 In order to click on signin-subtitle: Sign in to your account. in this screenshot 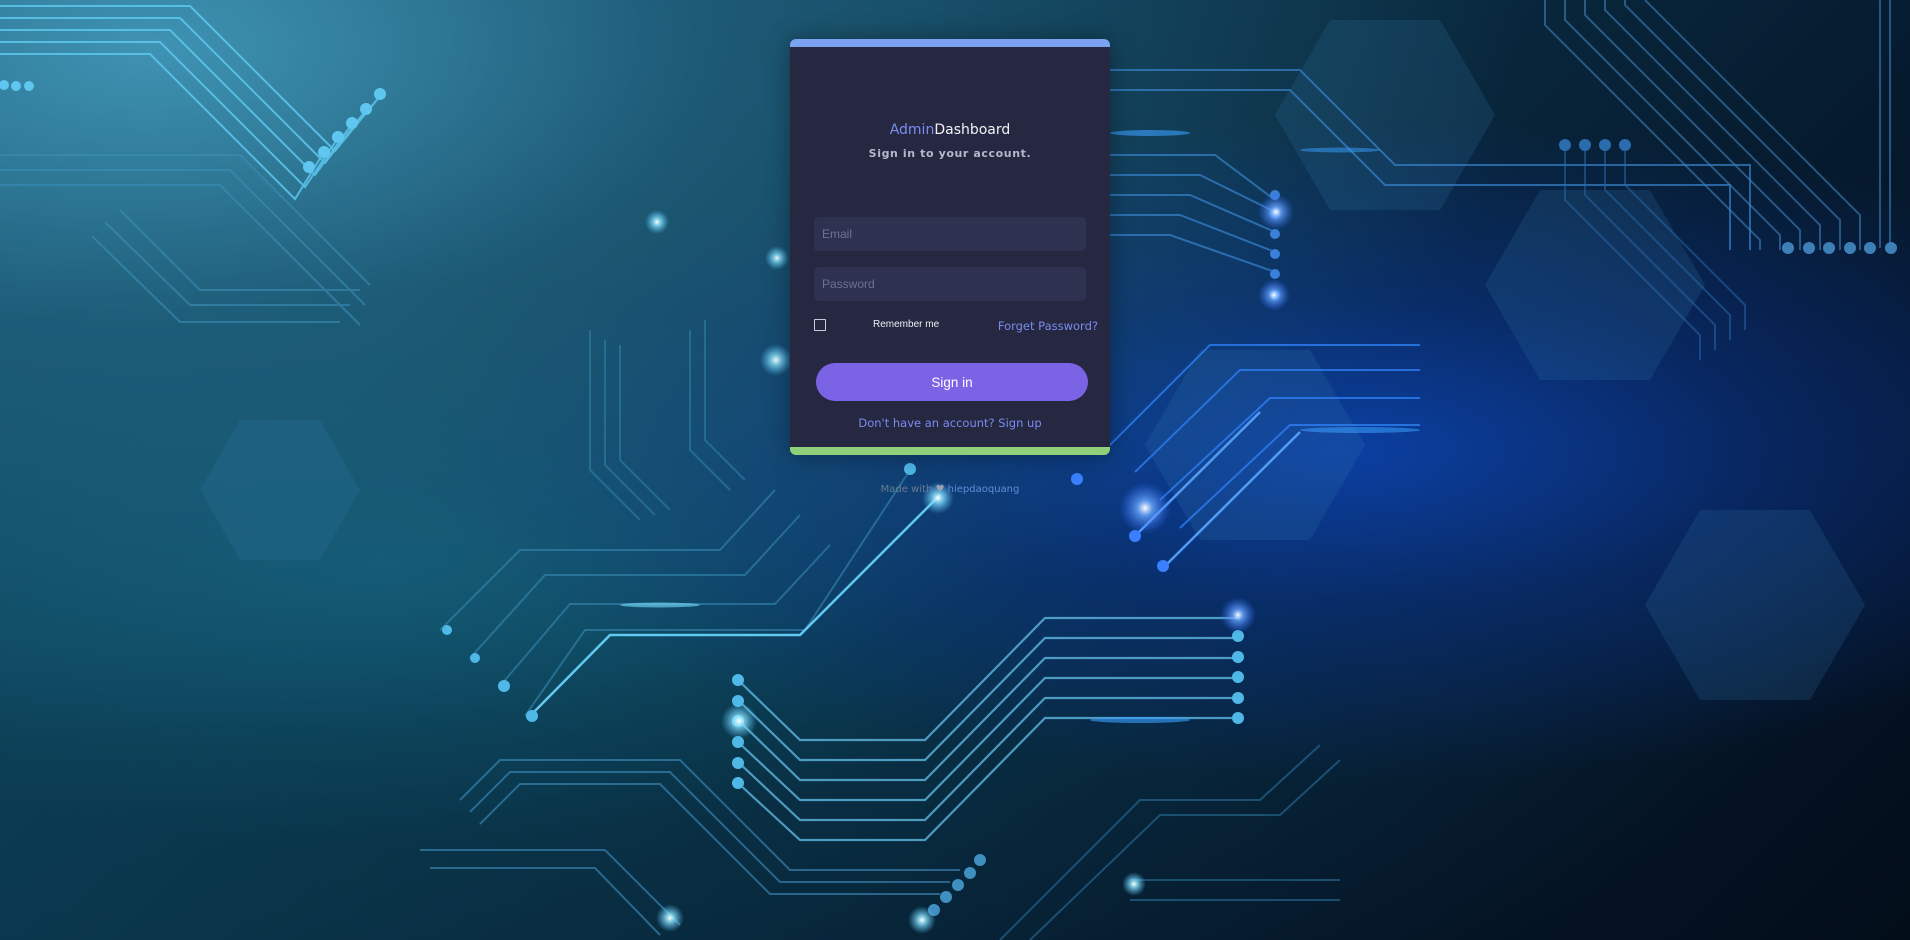, I will do `click(950, 153)`.